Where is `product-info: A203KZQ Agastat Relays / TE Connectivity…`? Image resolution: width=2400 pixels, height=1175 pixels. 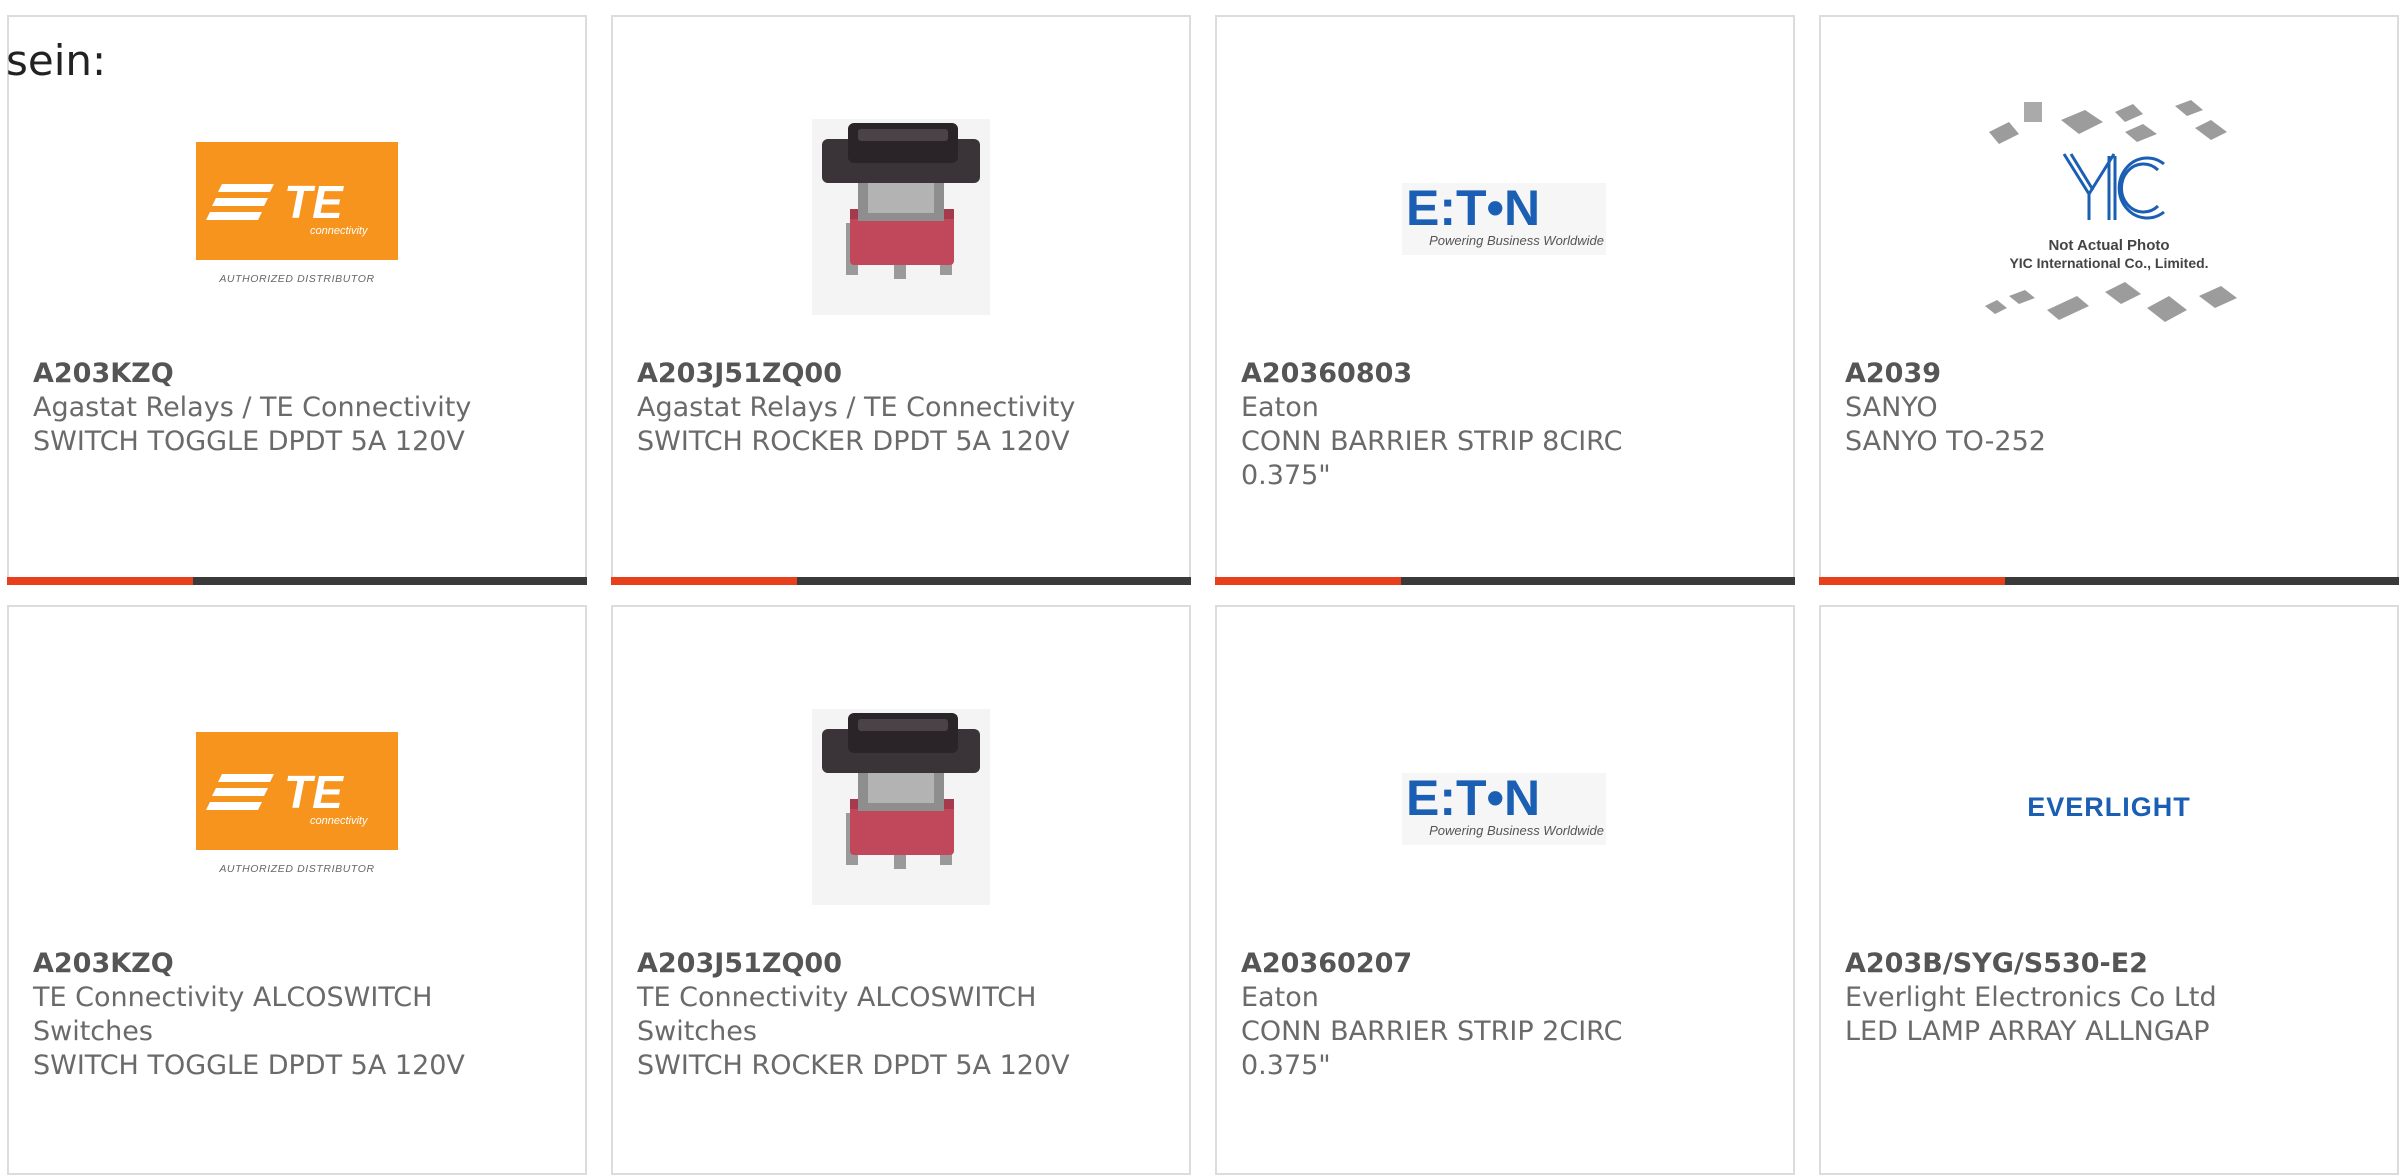 product-info: A203KZQ Agastat Relays / TE Connectivity… is located at coordinates (299, 408).